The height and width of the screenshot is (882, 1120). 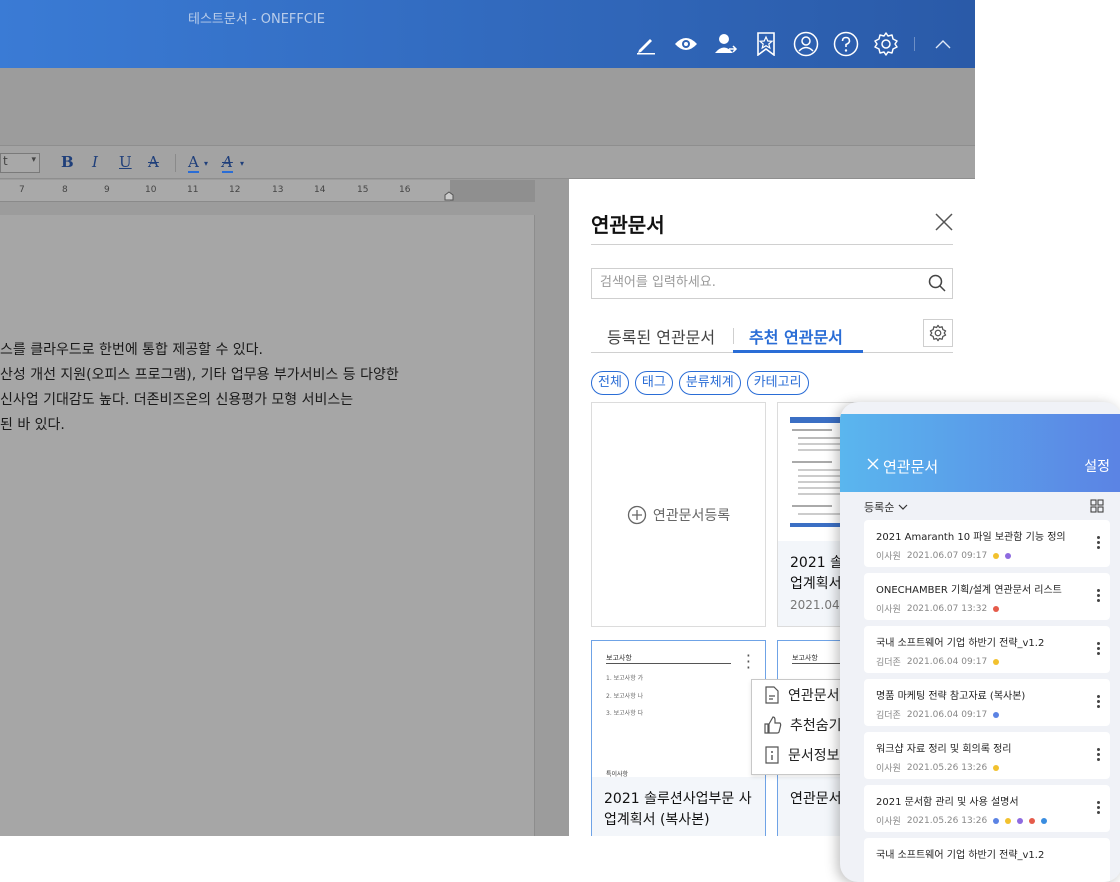 What do you see at coordinates (772, 244) in the screenshot?
I see `divider` at bounding box center [772, 244].